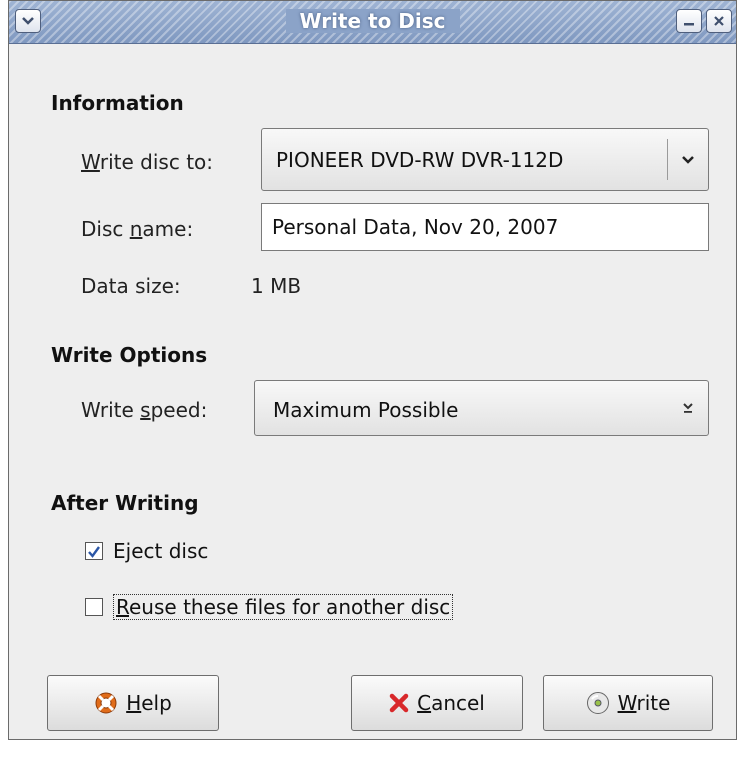 The height and width of the screenshot is (764, 737). I want to click on minimize-icon, so click(689, 21).